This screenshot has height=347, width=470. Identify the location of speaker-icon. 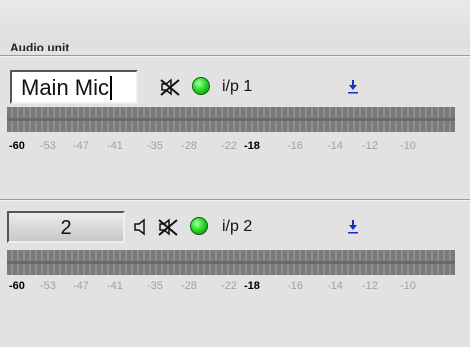
(141, 227).